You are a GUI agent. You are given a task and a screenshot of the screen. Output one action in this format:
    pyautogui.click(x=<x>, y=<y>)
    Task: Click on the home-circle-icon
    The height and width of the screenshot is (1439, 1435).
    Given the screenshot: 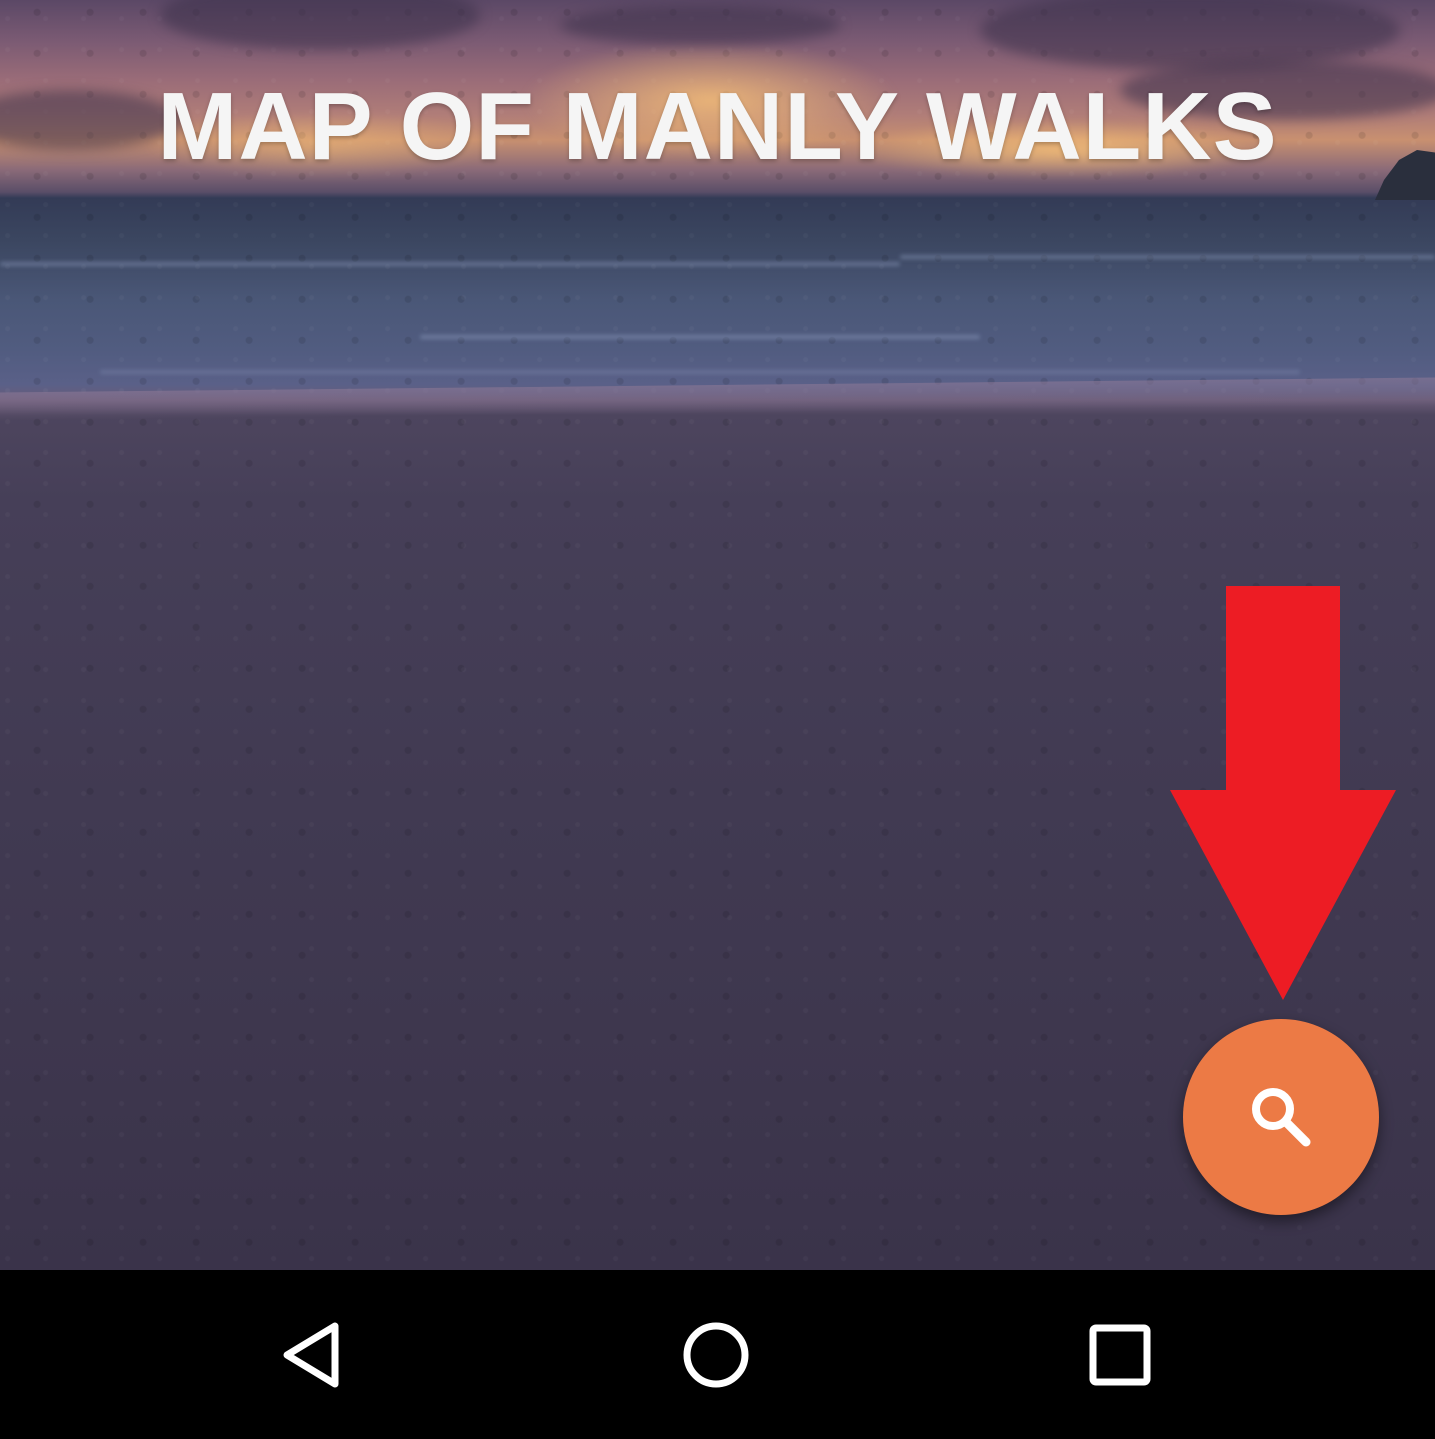 What is the action you would take?
    pyautogui.click(x=716, y=1354)
    